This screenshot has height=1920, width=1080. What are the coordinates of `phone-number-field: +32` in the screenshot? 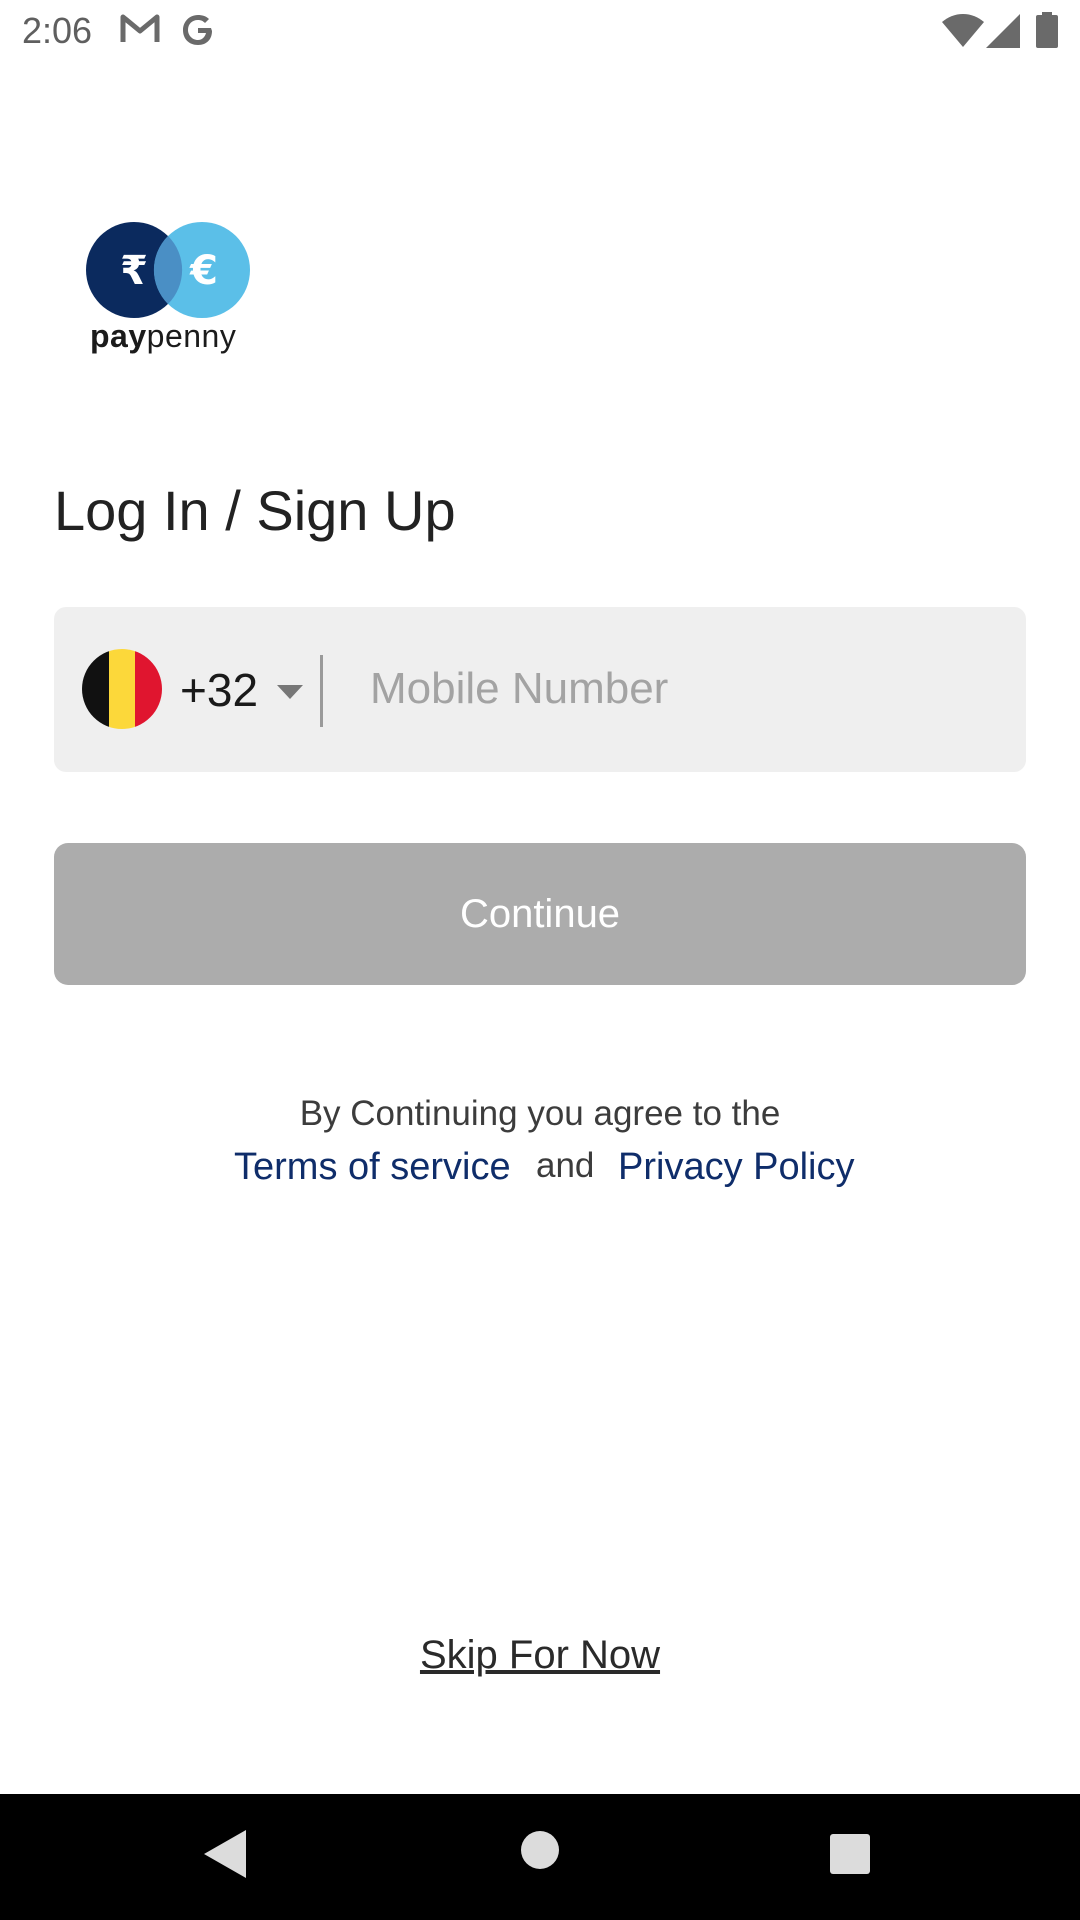 It's located at (540, 689).